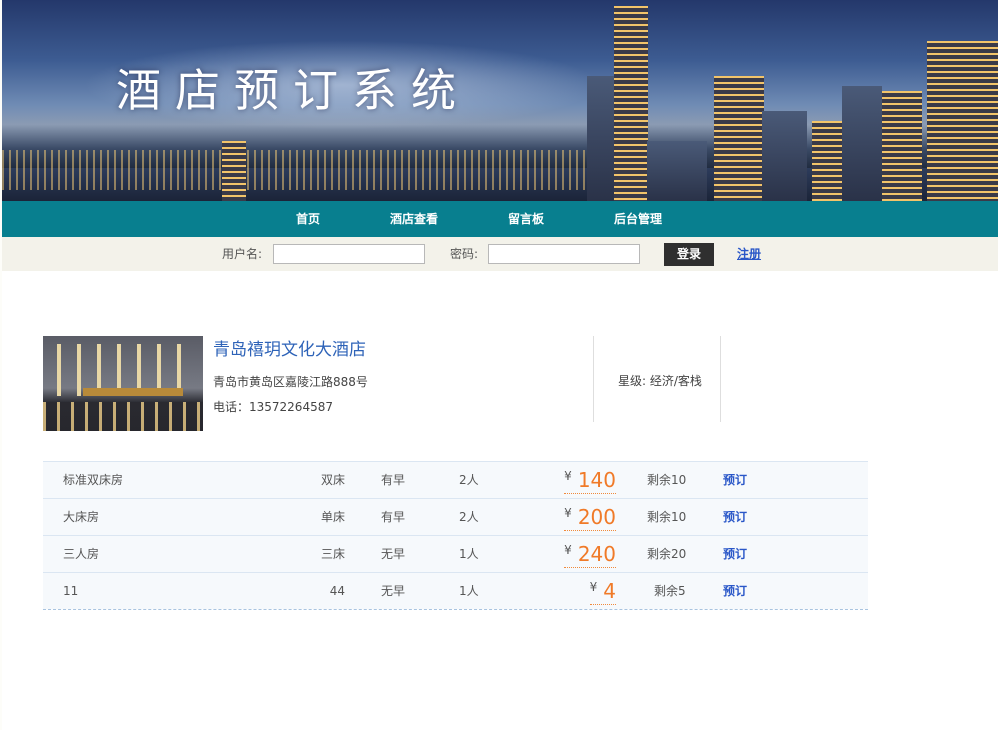 Image resolution: width=998 pixels, height=730 pixels. I want to click on room-remaining: 剩余20, so click(667, 554).